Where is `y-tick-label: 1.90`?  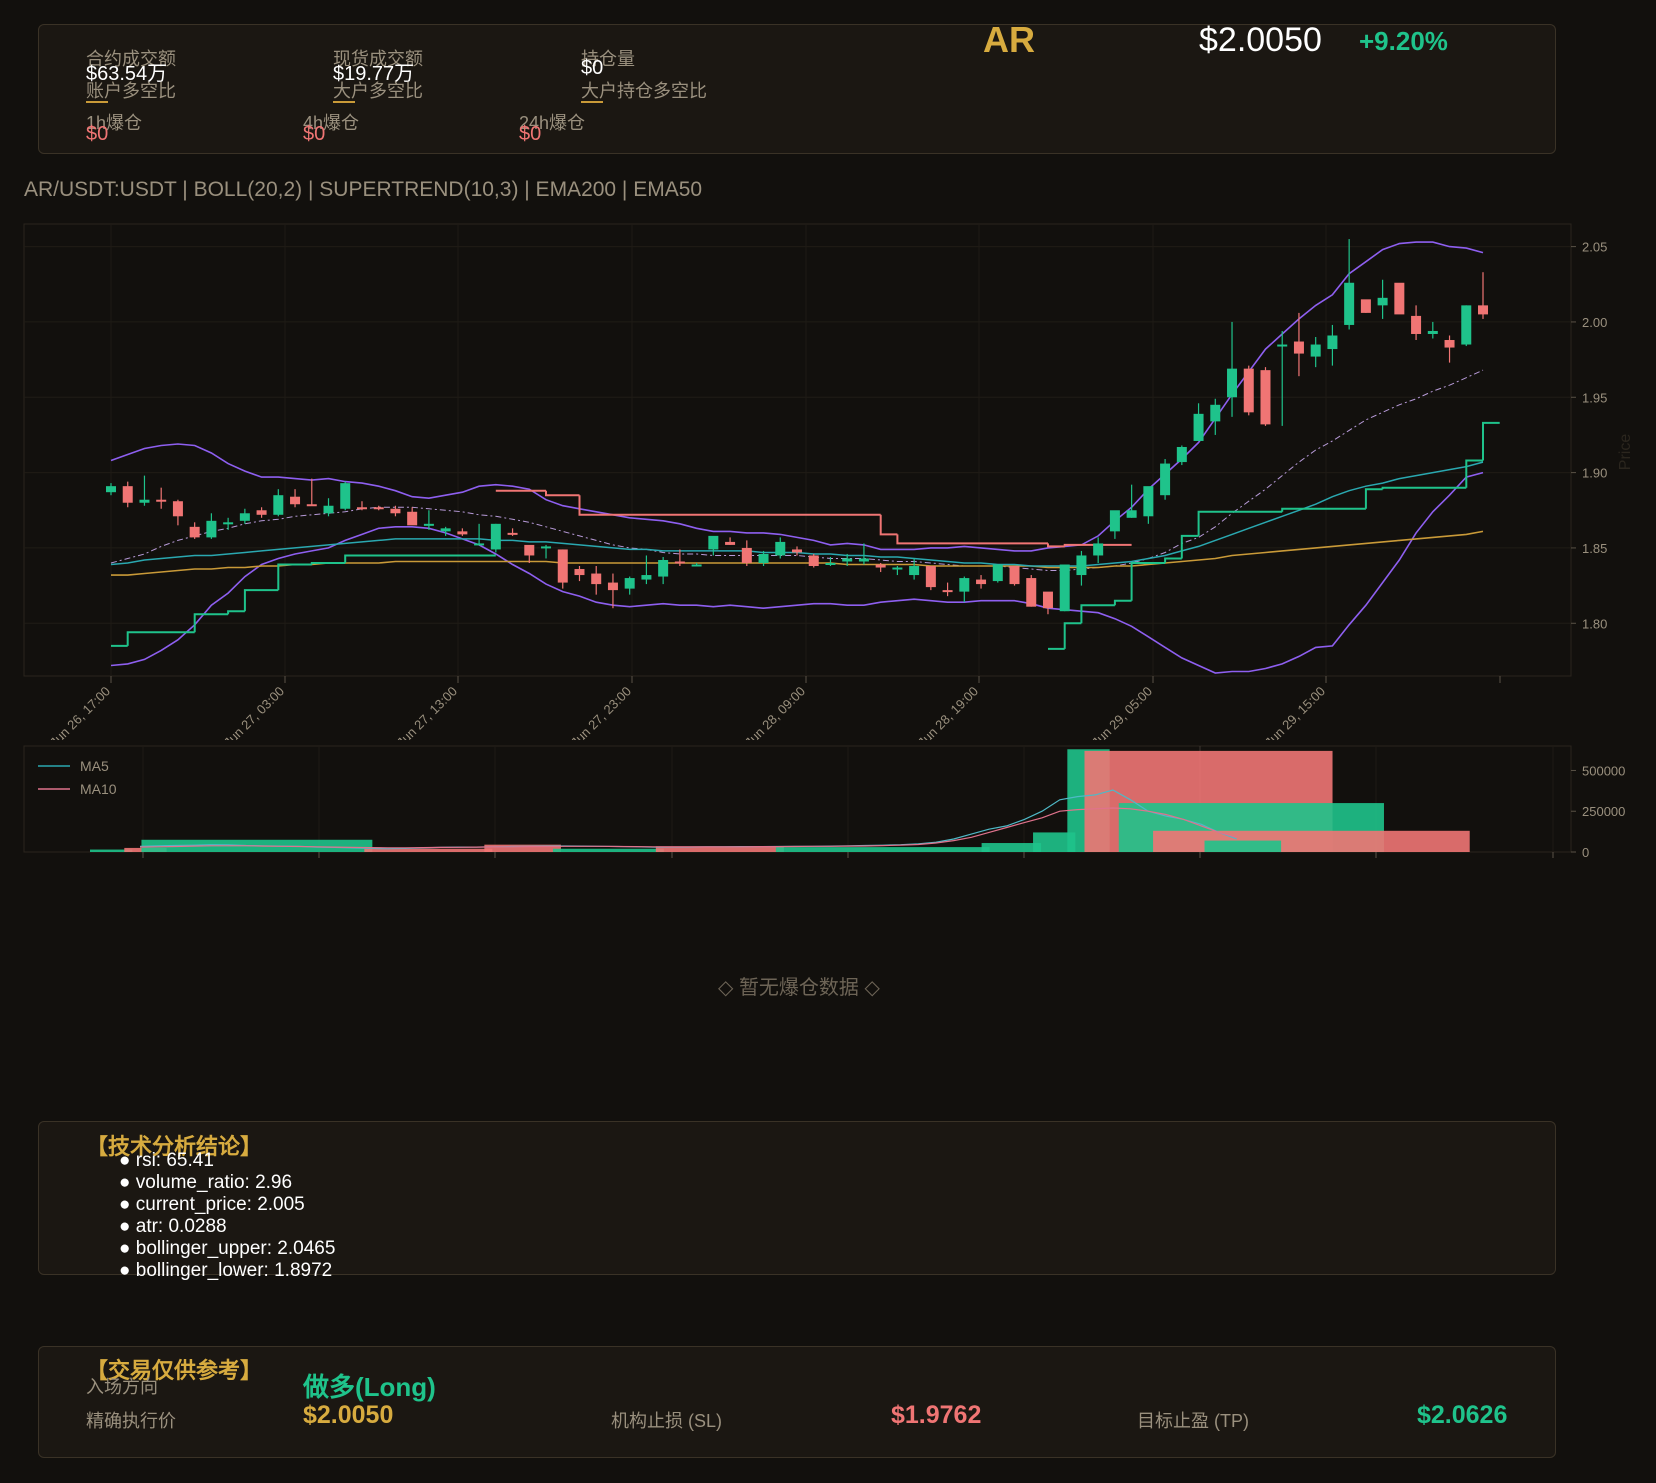 y-tick-label: 1.90 is located at coordinates (1594, 473).